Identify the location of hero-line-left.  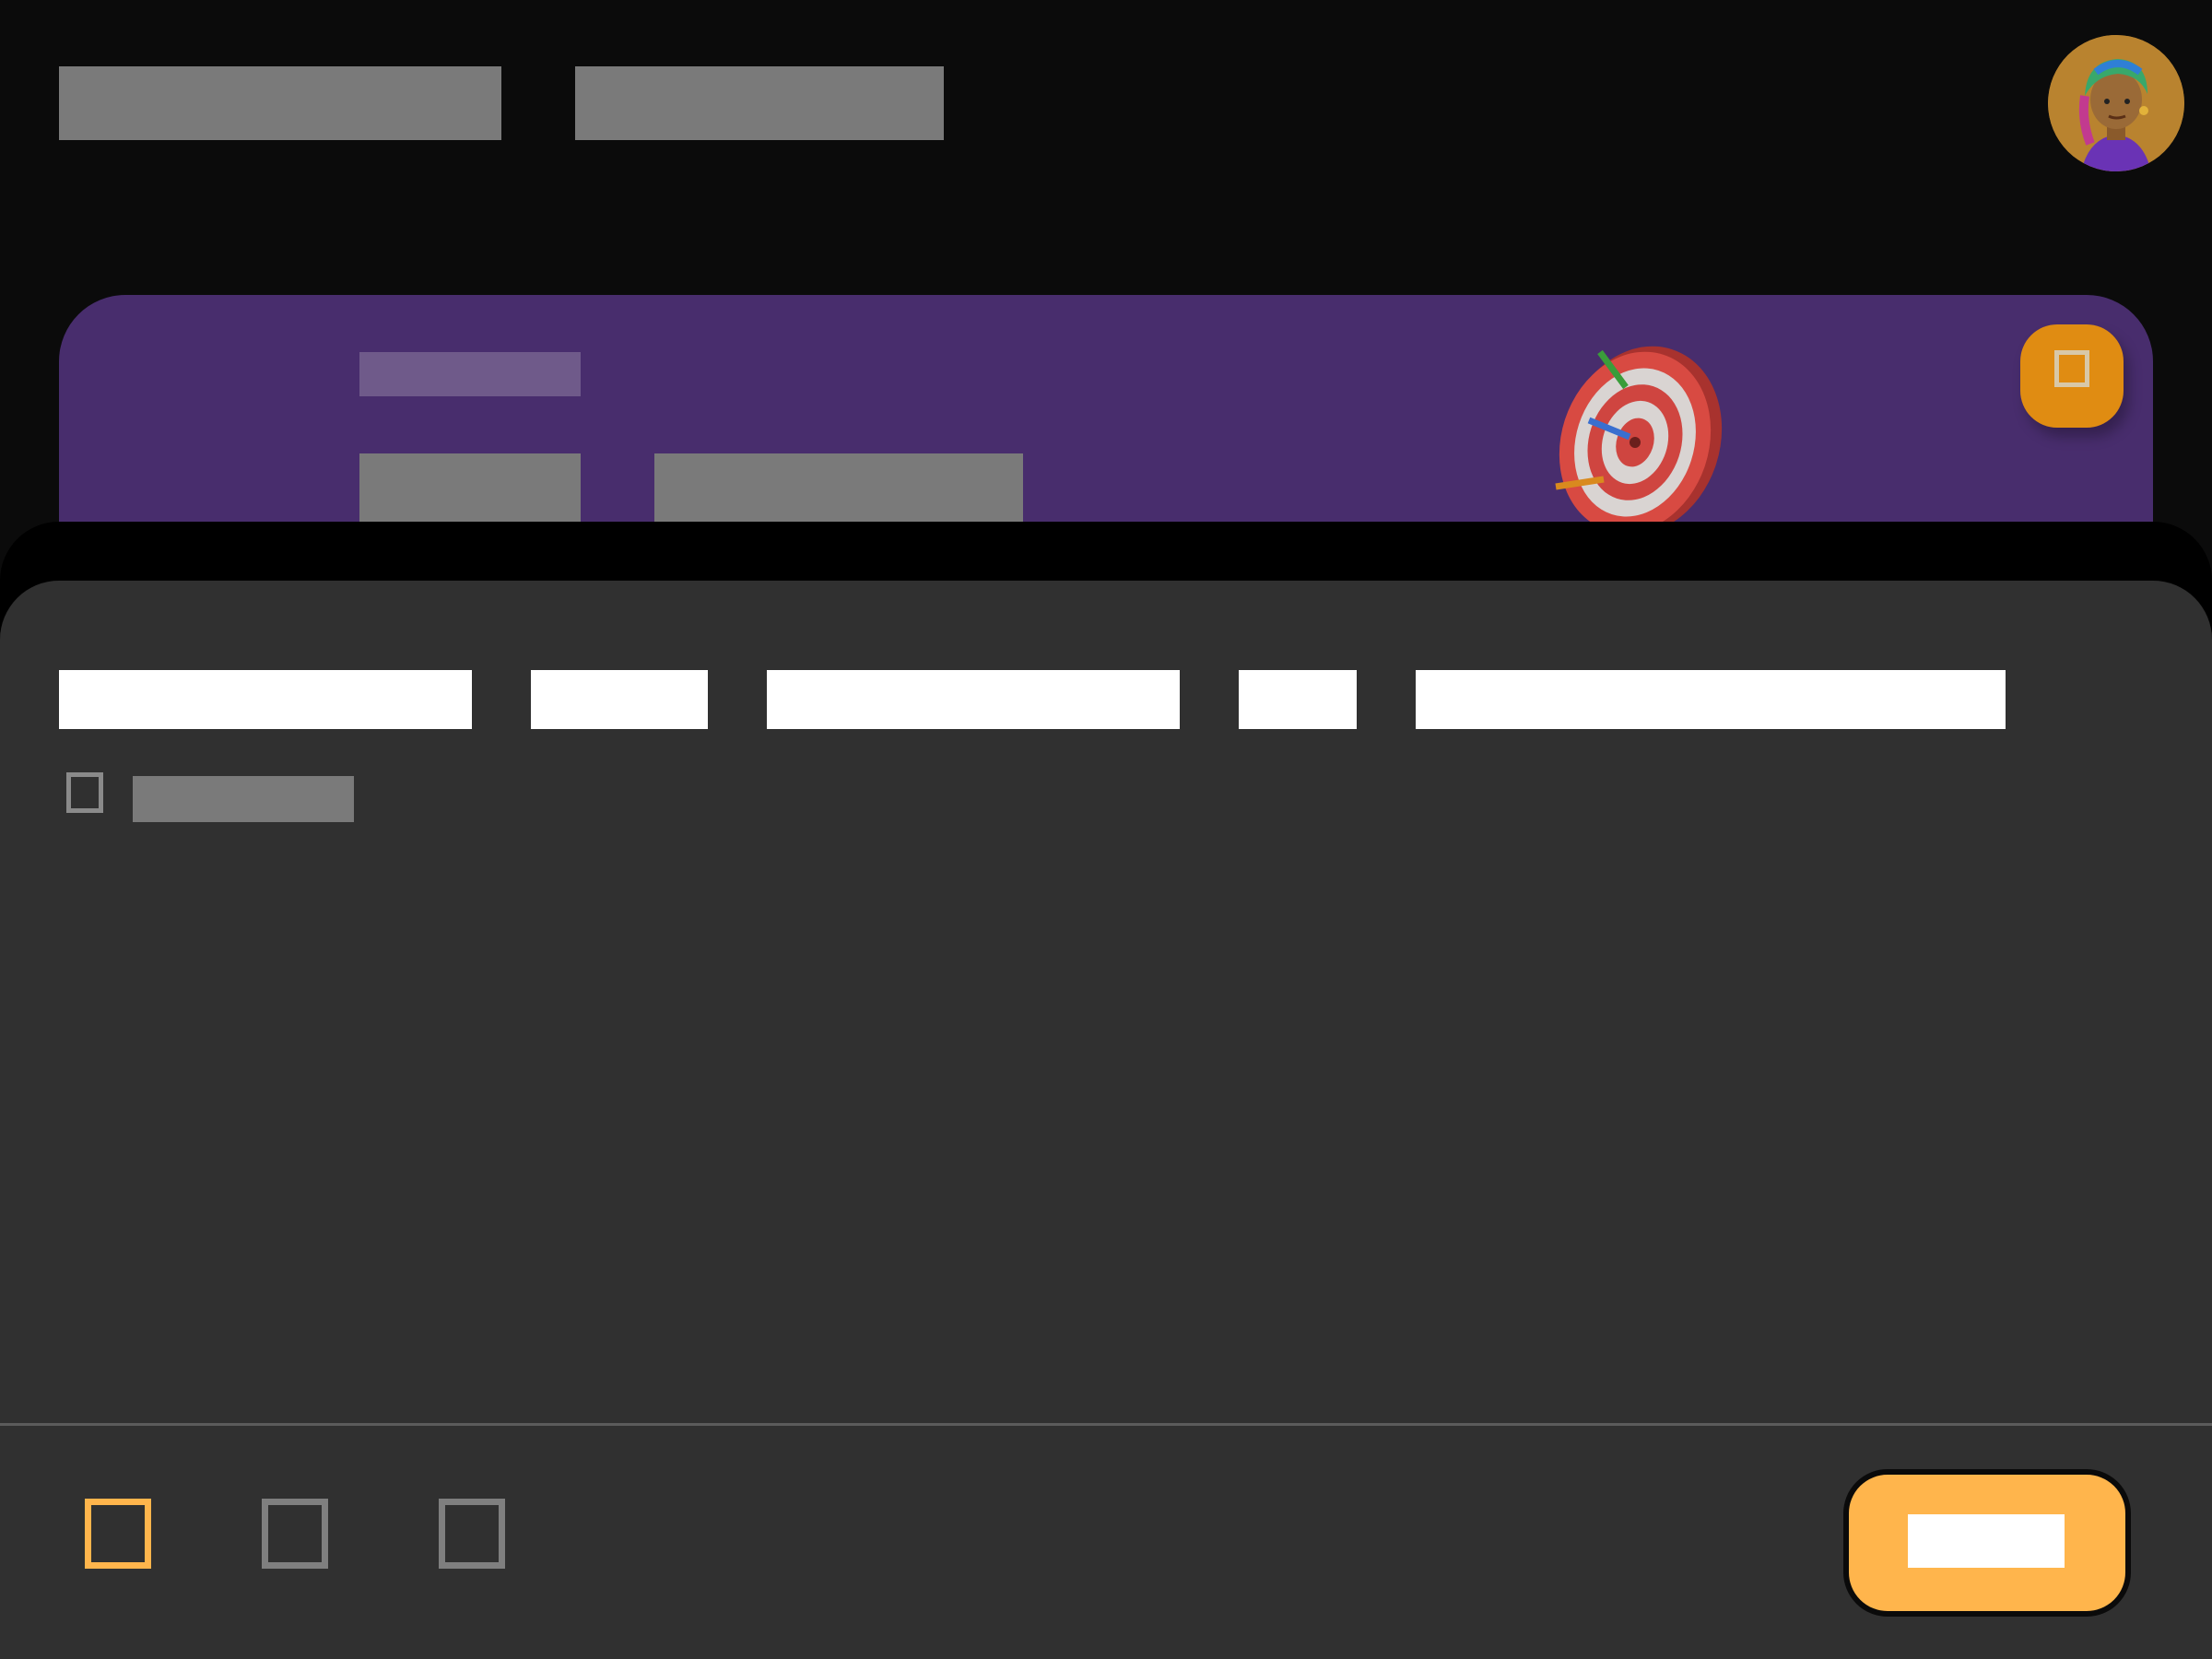
(470, 490).